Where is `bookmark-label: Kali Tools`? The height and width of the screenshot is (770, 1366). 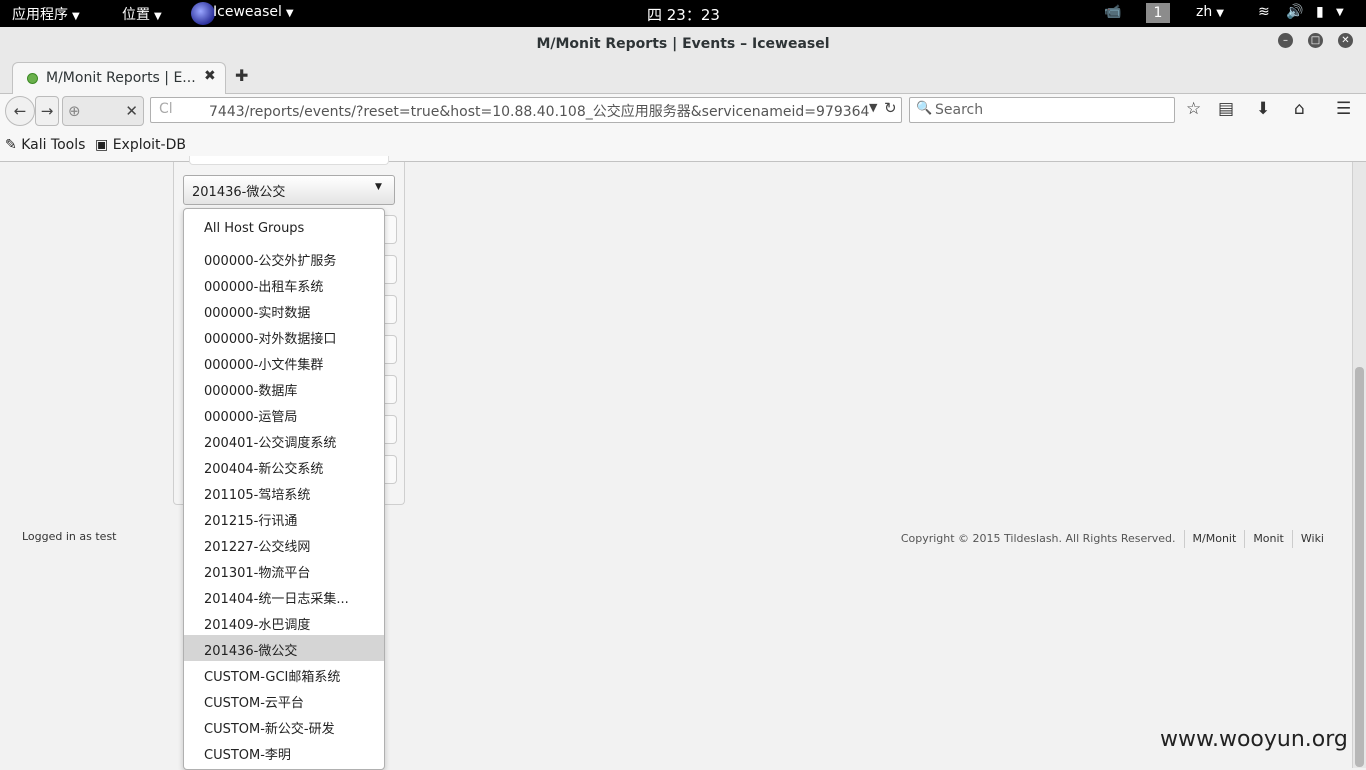
bookmark-label: Kali Tools is located at coordinates (53, 145).